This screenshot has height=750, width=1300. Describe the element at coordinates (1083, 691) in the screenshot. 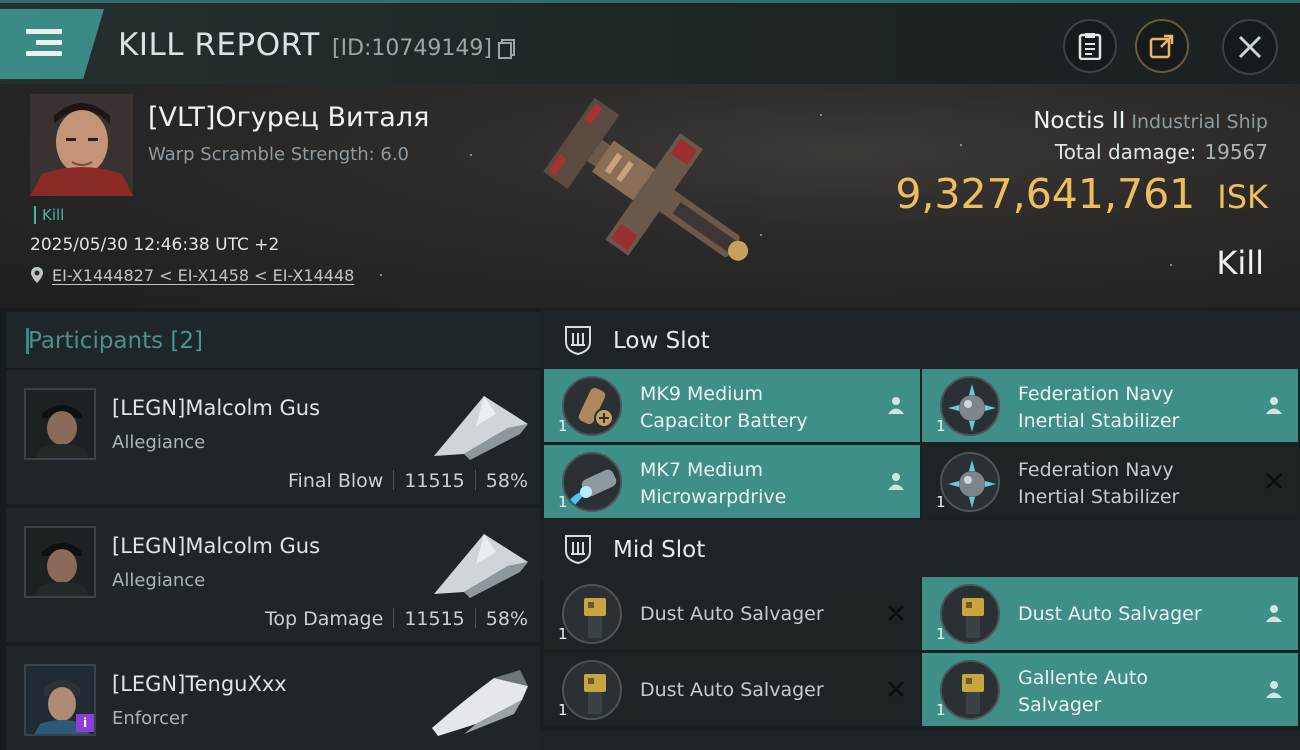

I see `item-name: Gallente Auto Salvager` at that location.